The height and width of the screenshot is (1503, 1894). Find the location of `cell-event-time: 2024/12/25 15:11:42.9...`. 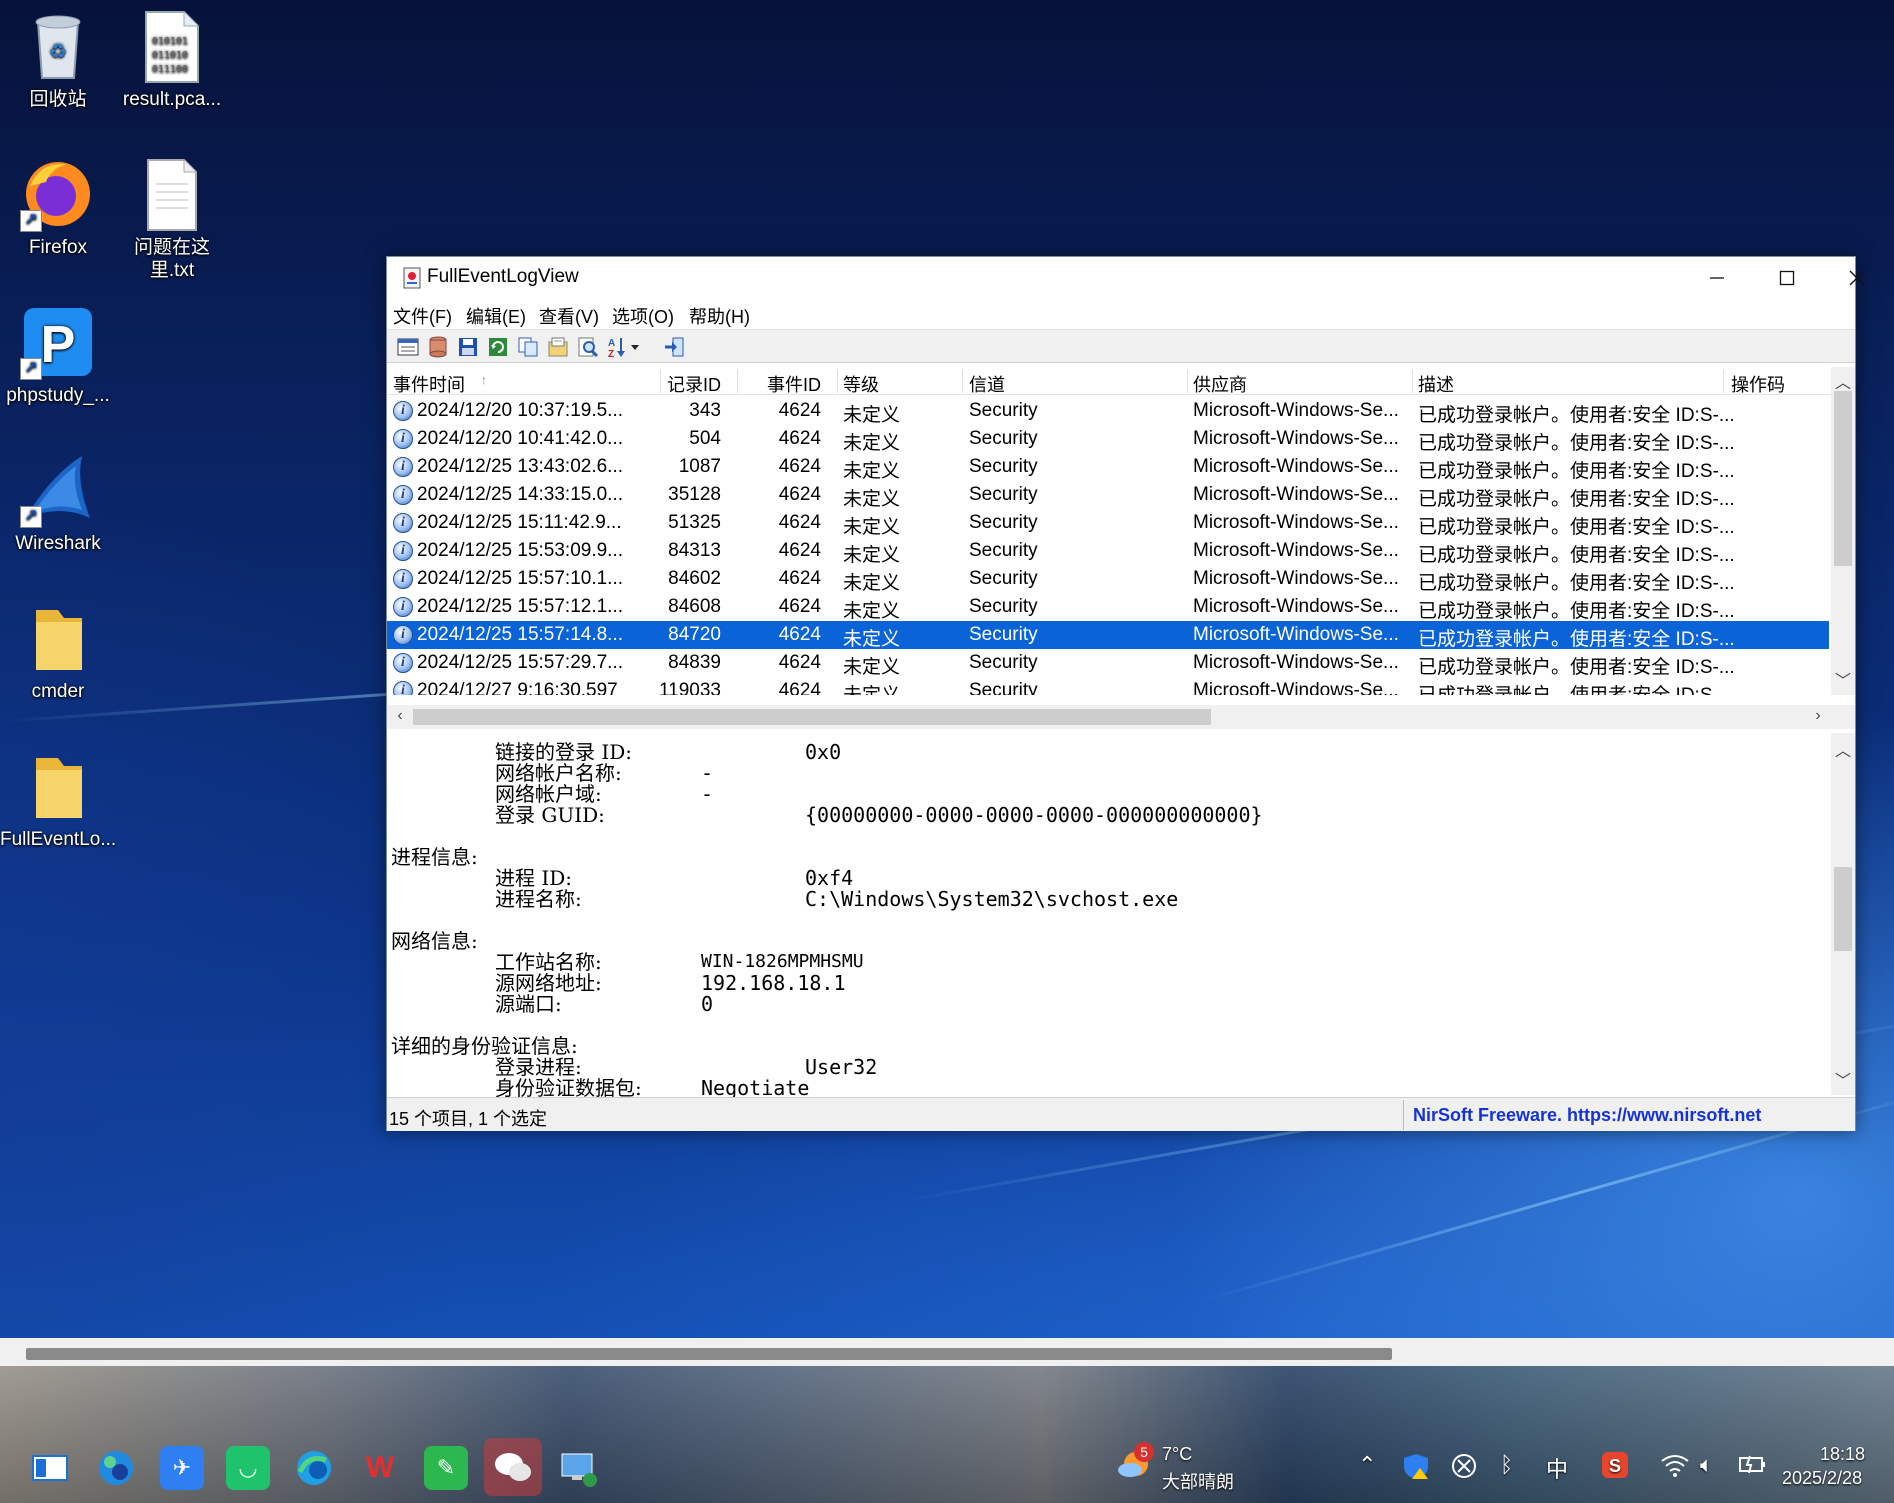

cell-event-time: 2024/12/25 15:11:42.9... is located at coordinates (519, 522).